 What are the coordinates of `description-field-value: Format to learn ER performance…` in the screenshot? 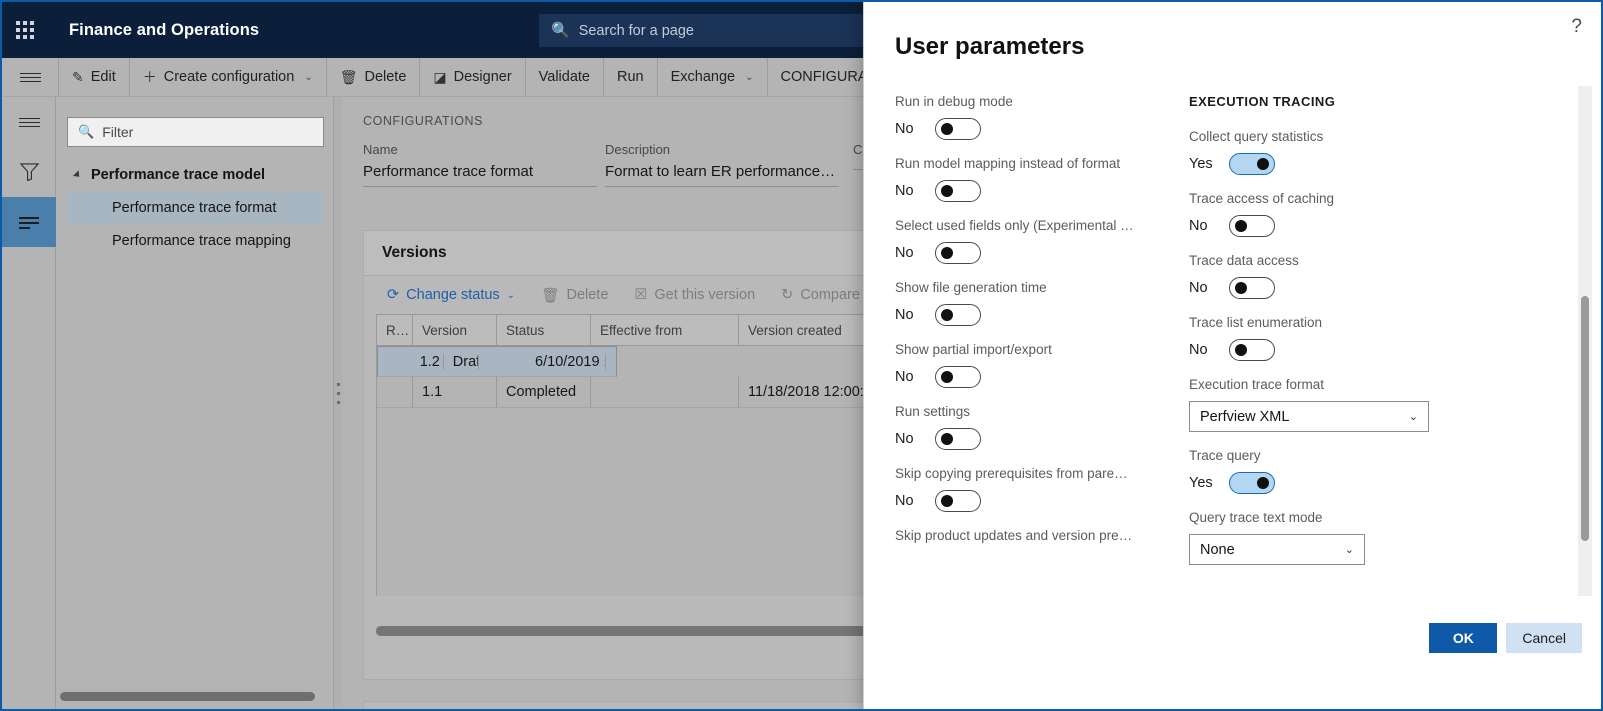 It's located at (722, 175).